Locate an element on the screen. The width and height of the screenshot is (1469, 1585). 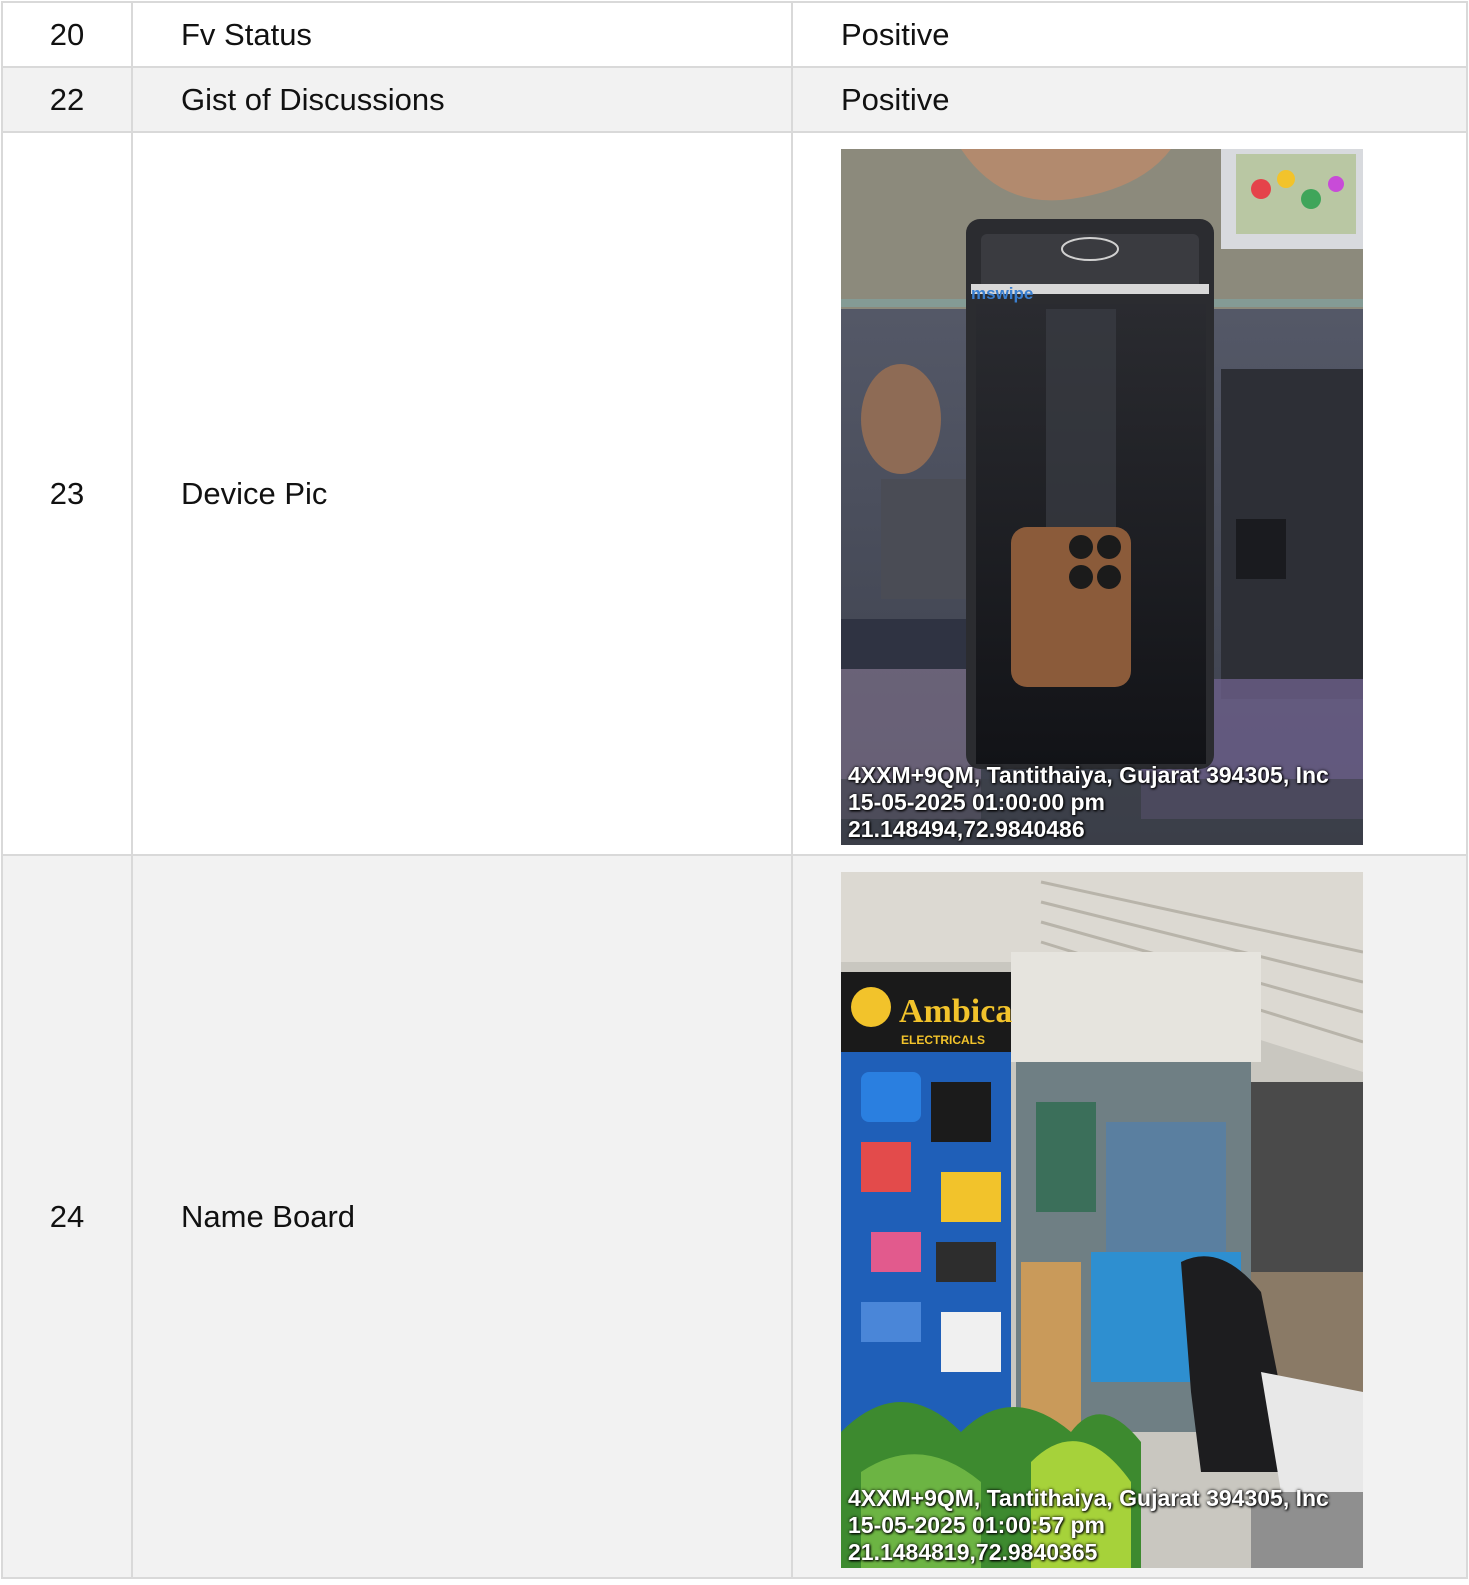
row-number: 23 is located at coordinates (67, 493).